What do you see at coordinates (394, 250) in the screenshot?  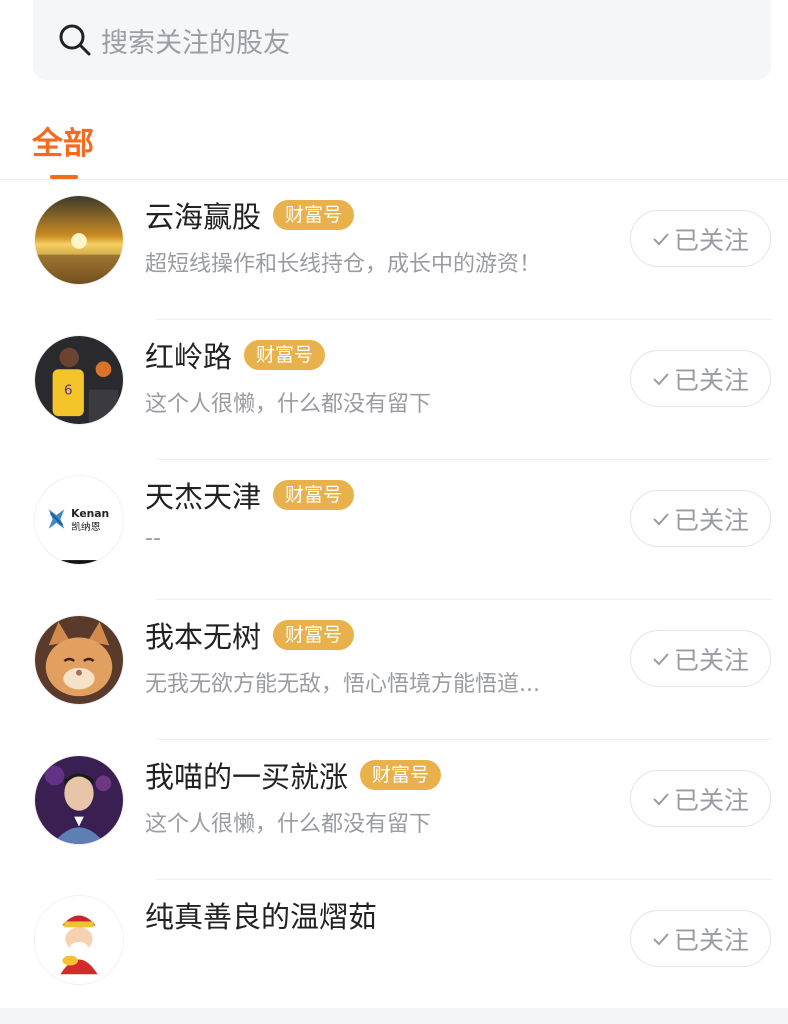 I see `list-item: 云海赢股 财富号 超短线操作和长线持仓，成长中的游资！ 已关注` at bounding box center [394, 250].